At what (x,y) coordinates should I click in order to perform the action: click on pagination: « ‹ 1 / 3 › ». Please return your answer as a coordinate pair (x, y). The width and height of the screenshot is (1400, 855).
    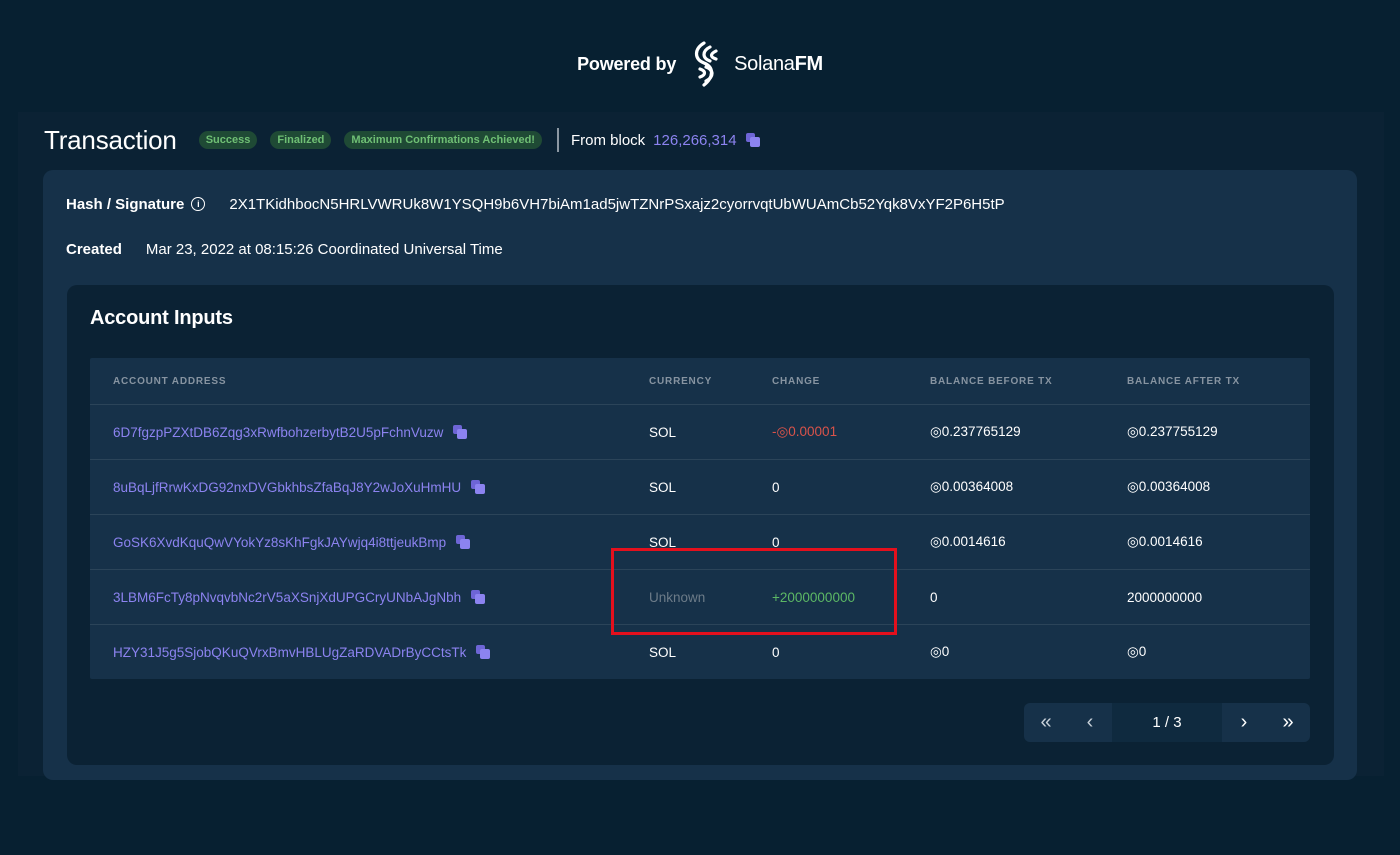
    Looking at the image, I should click on (1167, 722).